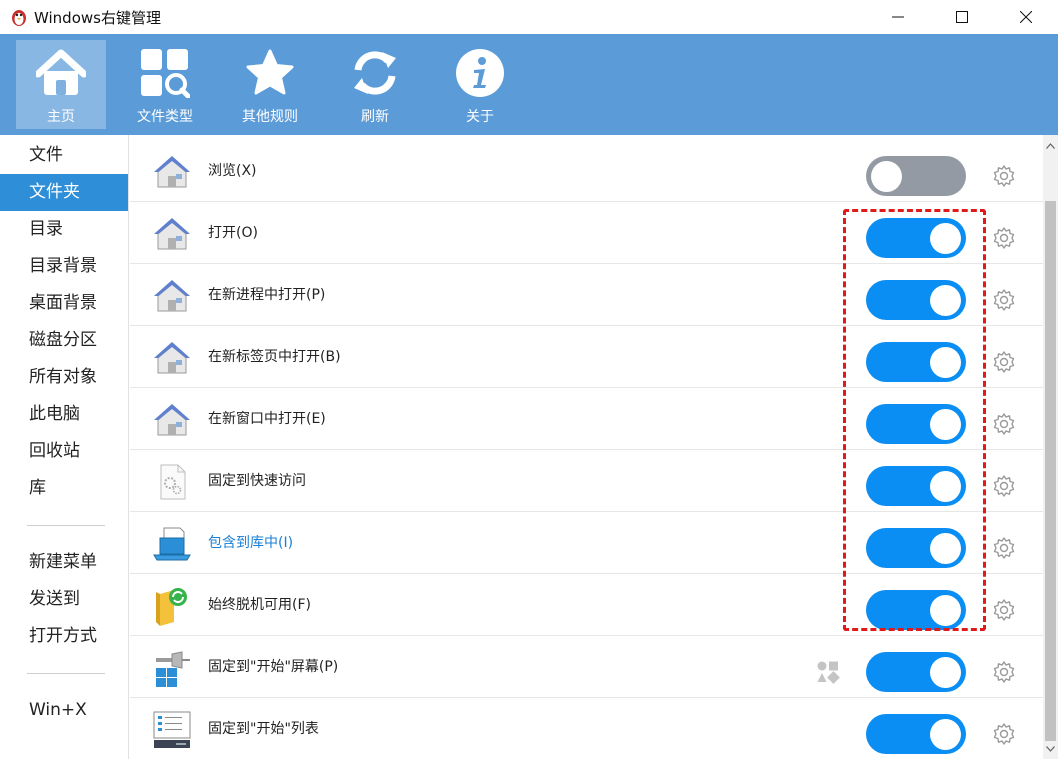 Image resolution: width=1058 pixels, height=759 pixels. I want to click on scroll-up-button, so click(1050, 145).